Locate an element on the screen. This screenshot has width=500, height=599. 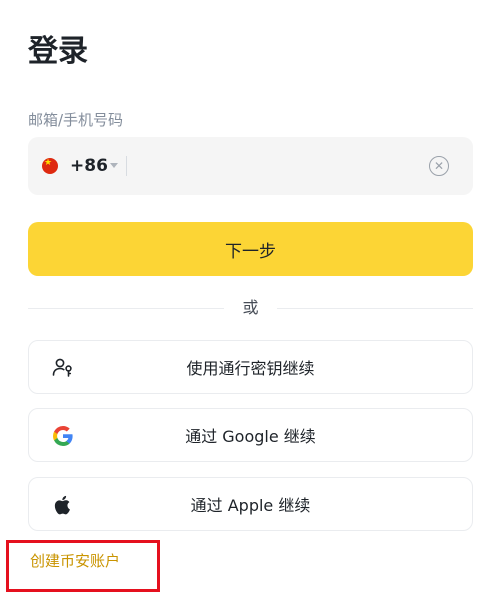
apple-icon is located at coordinates (62, 505).